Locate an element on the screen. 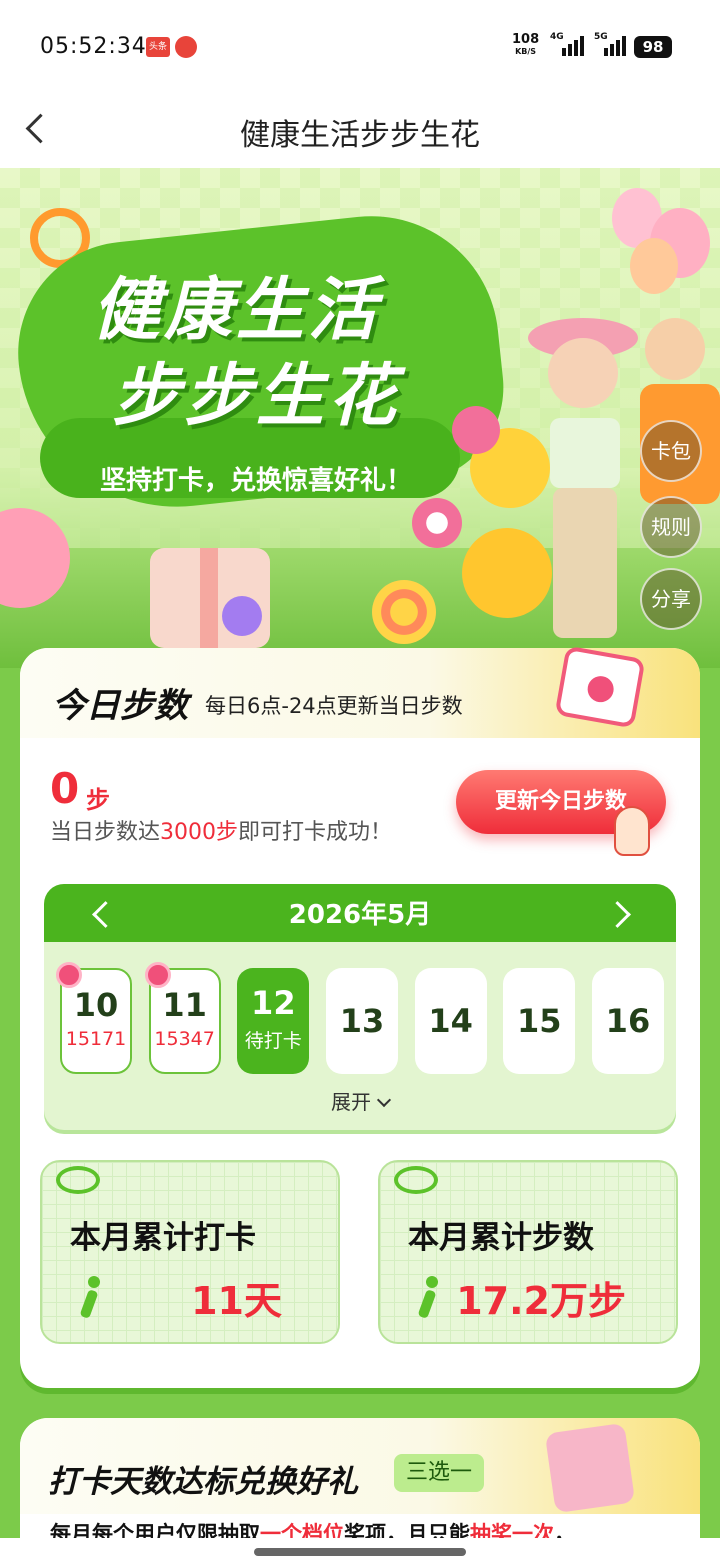  girl-character is located at coordinates (583, 483).